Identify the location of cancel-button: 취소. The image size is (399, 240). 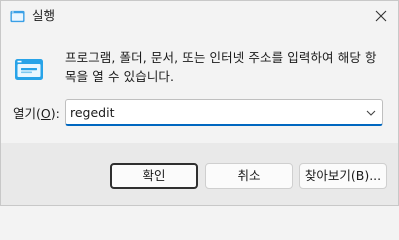
(249, 176).